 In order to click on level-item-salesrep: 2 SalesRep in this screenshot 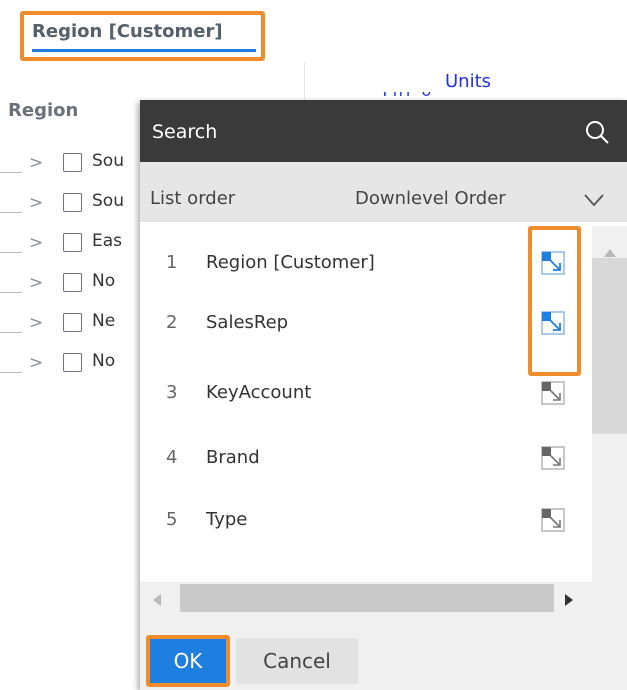, I will do `click(360, 325)`.